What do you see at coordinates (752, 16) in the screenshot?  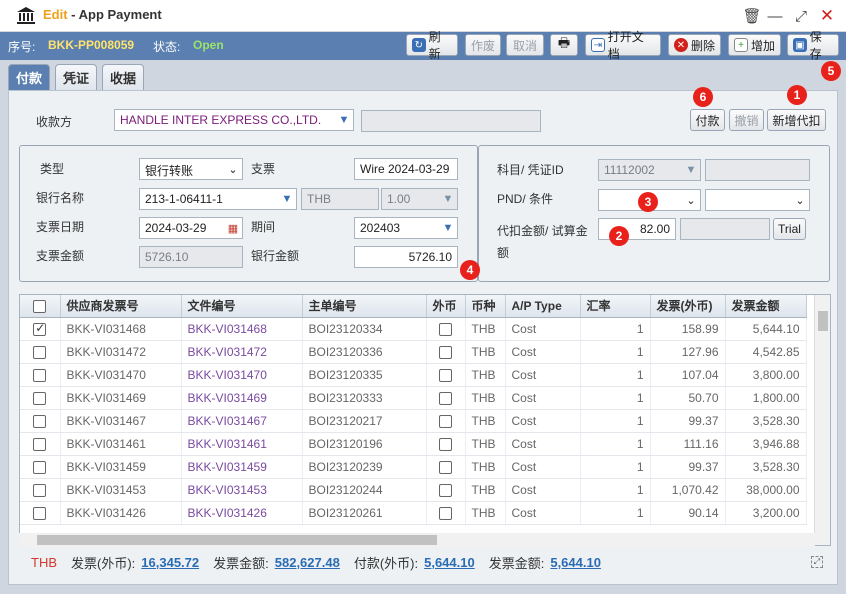 I see `trash-icon: 🗑` at bounding box center [752, 16].